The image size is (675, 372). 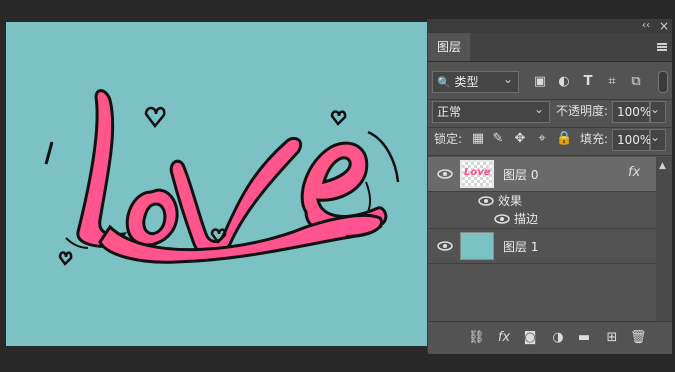 What do you see at coordinates (542, 246) in the screenshot?
I see `layer-row: 图层 1` at bounding box center [542, 246].